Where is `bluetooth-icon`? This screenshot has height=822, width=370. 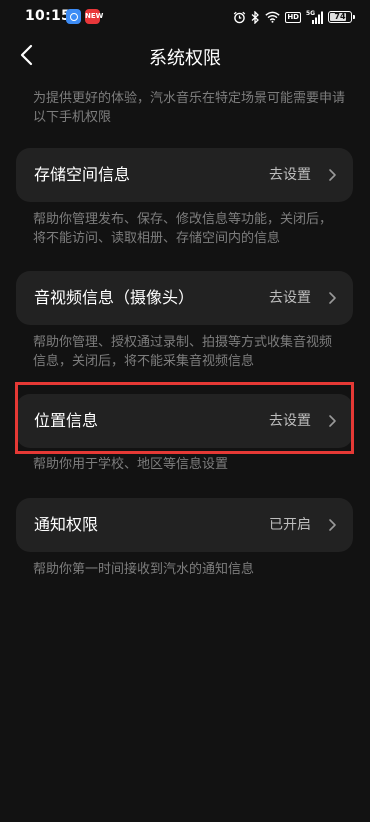
bluetooth-icon is located at coordinates (255, 17).